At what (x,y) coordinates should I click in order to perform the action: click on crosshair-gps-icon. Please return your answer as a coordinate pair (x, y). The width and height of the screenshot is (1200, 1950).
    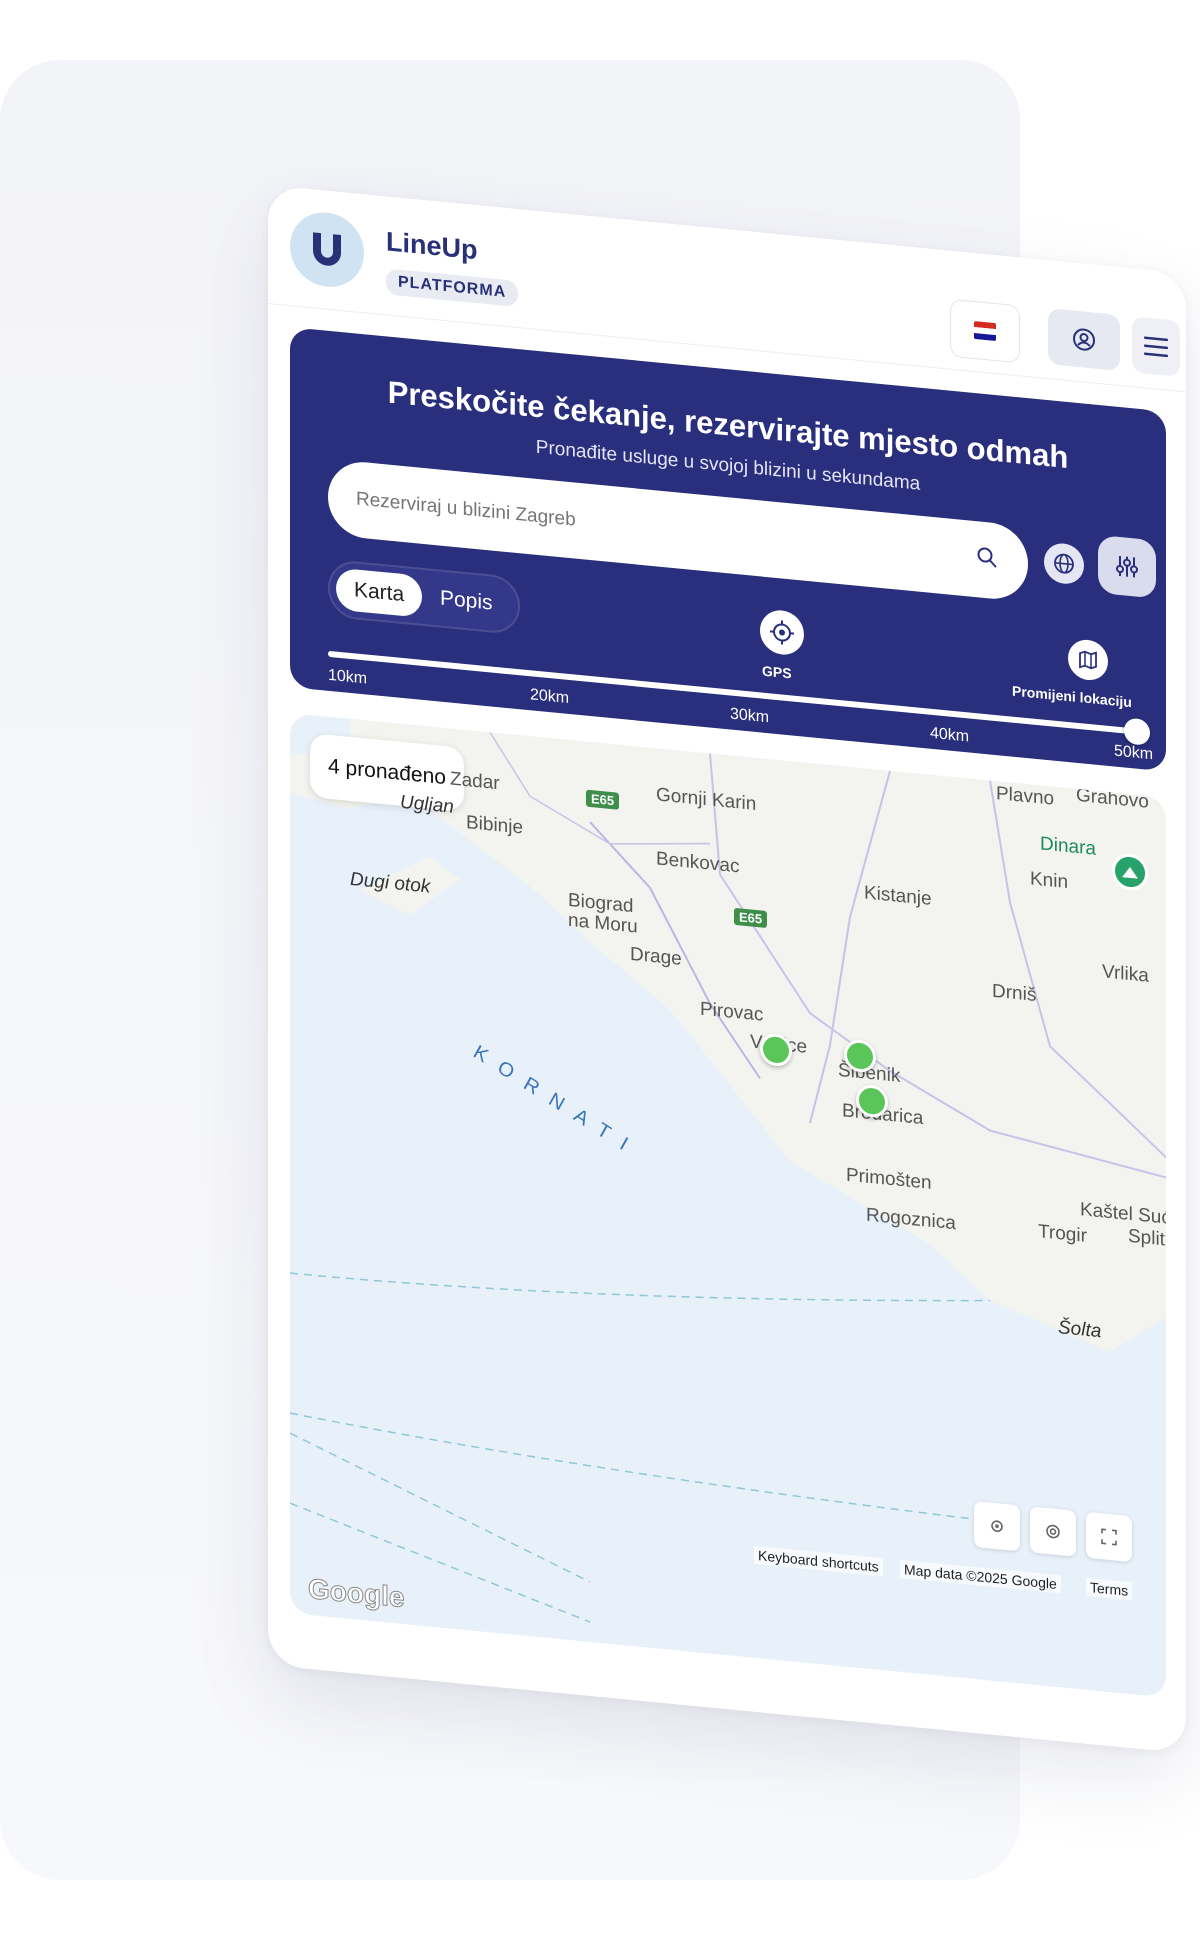
    Looking at the image, I should click on (782, 632).